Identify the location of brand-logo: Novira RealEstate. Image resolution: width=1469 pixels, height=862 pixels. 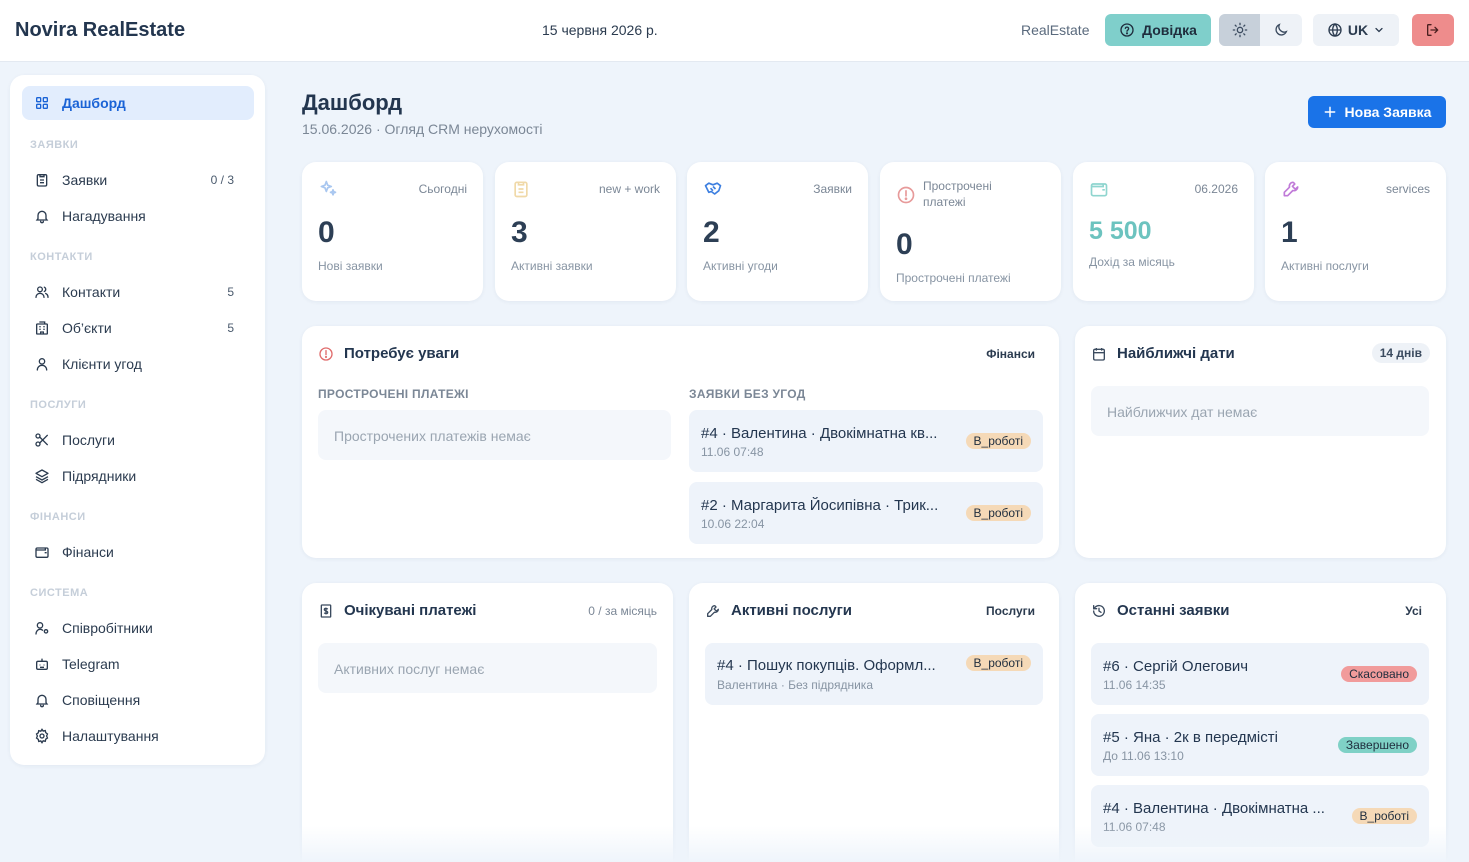
(100, 30).